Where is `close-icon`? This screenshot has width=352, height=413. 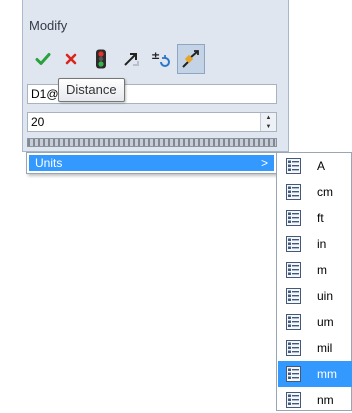
close-icon is located at coordinates (71, 59).